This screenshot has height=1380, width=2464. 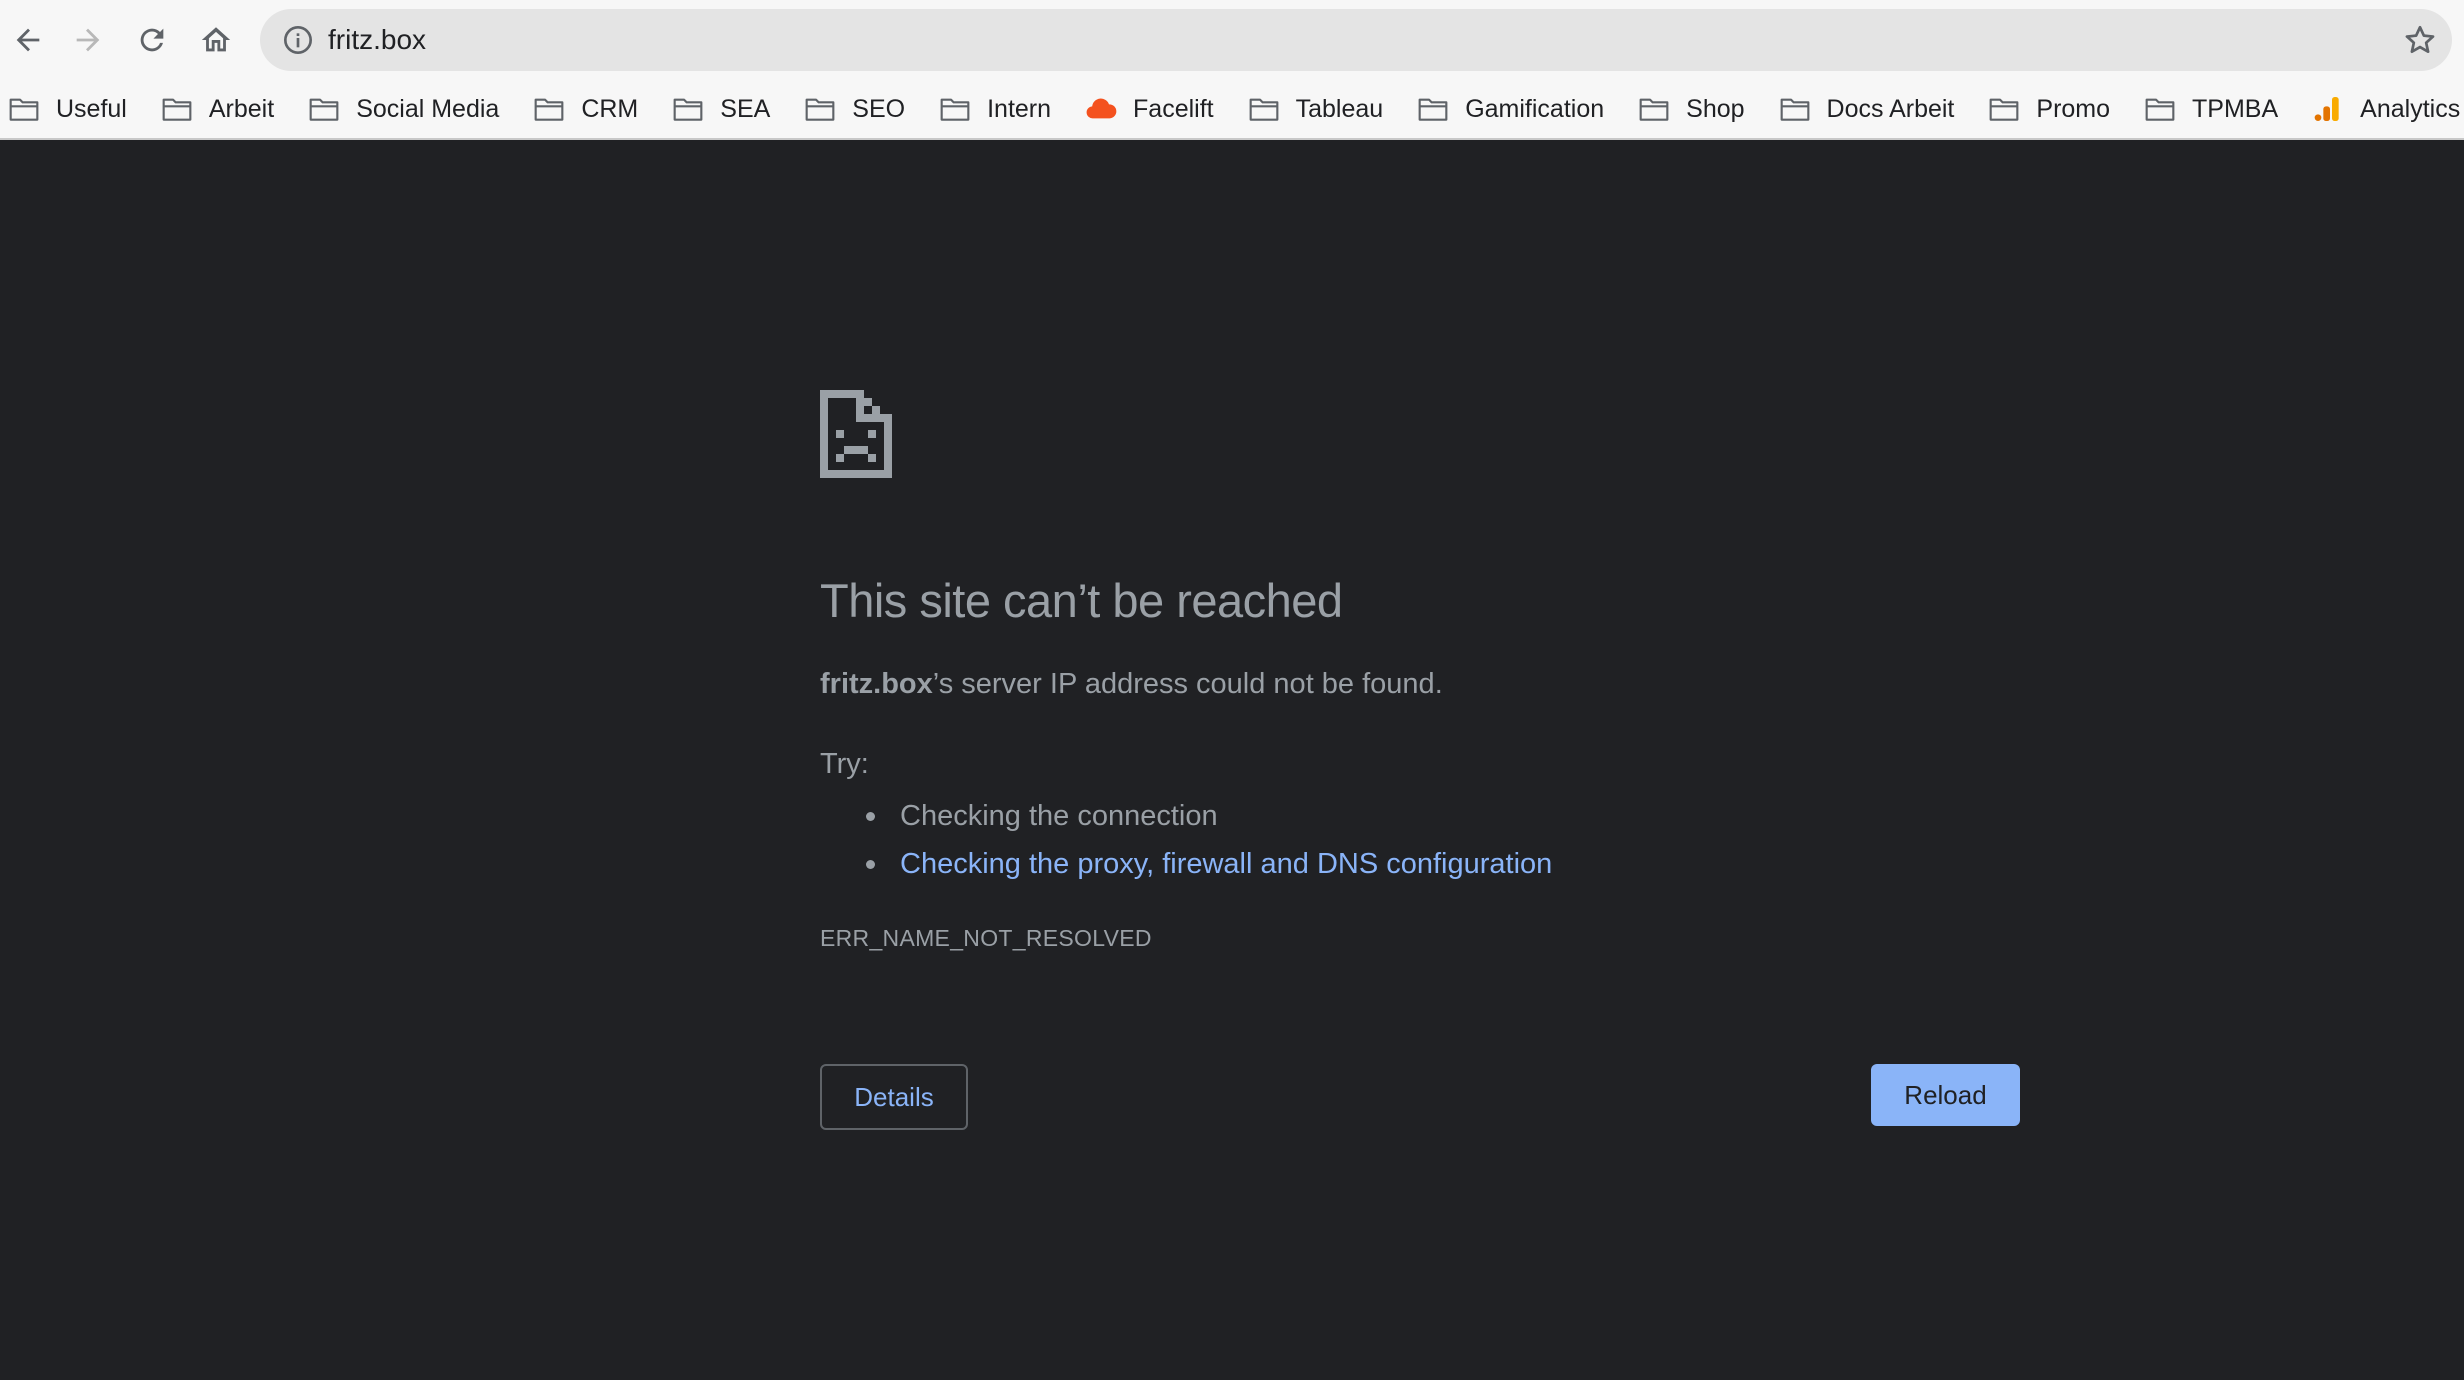 I want to click on bookmark-crm: CRM, so click(x=590, y=109).